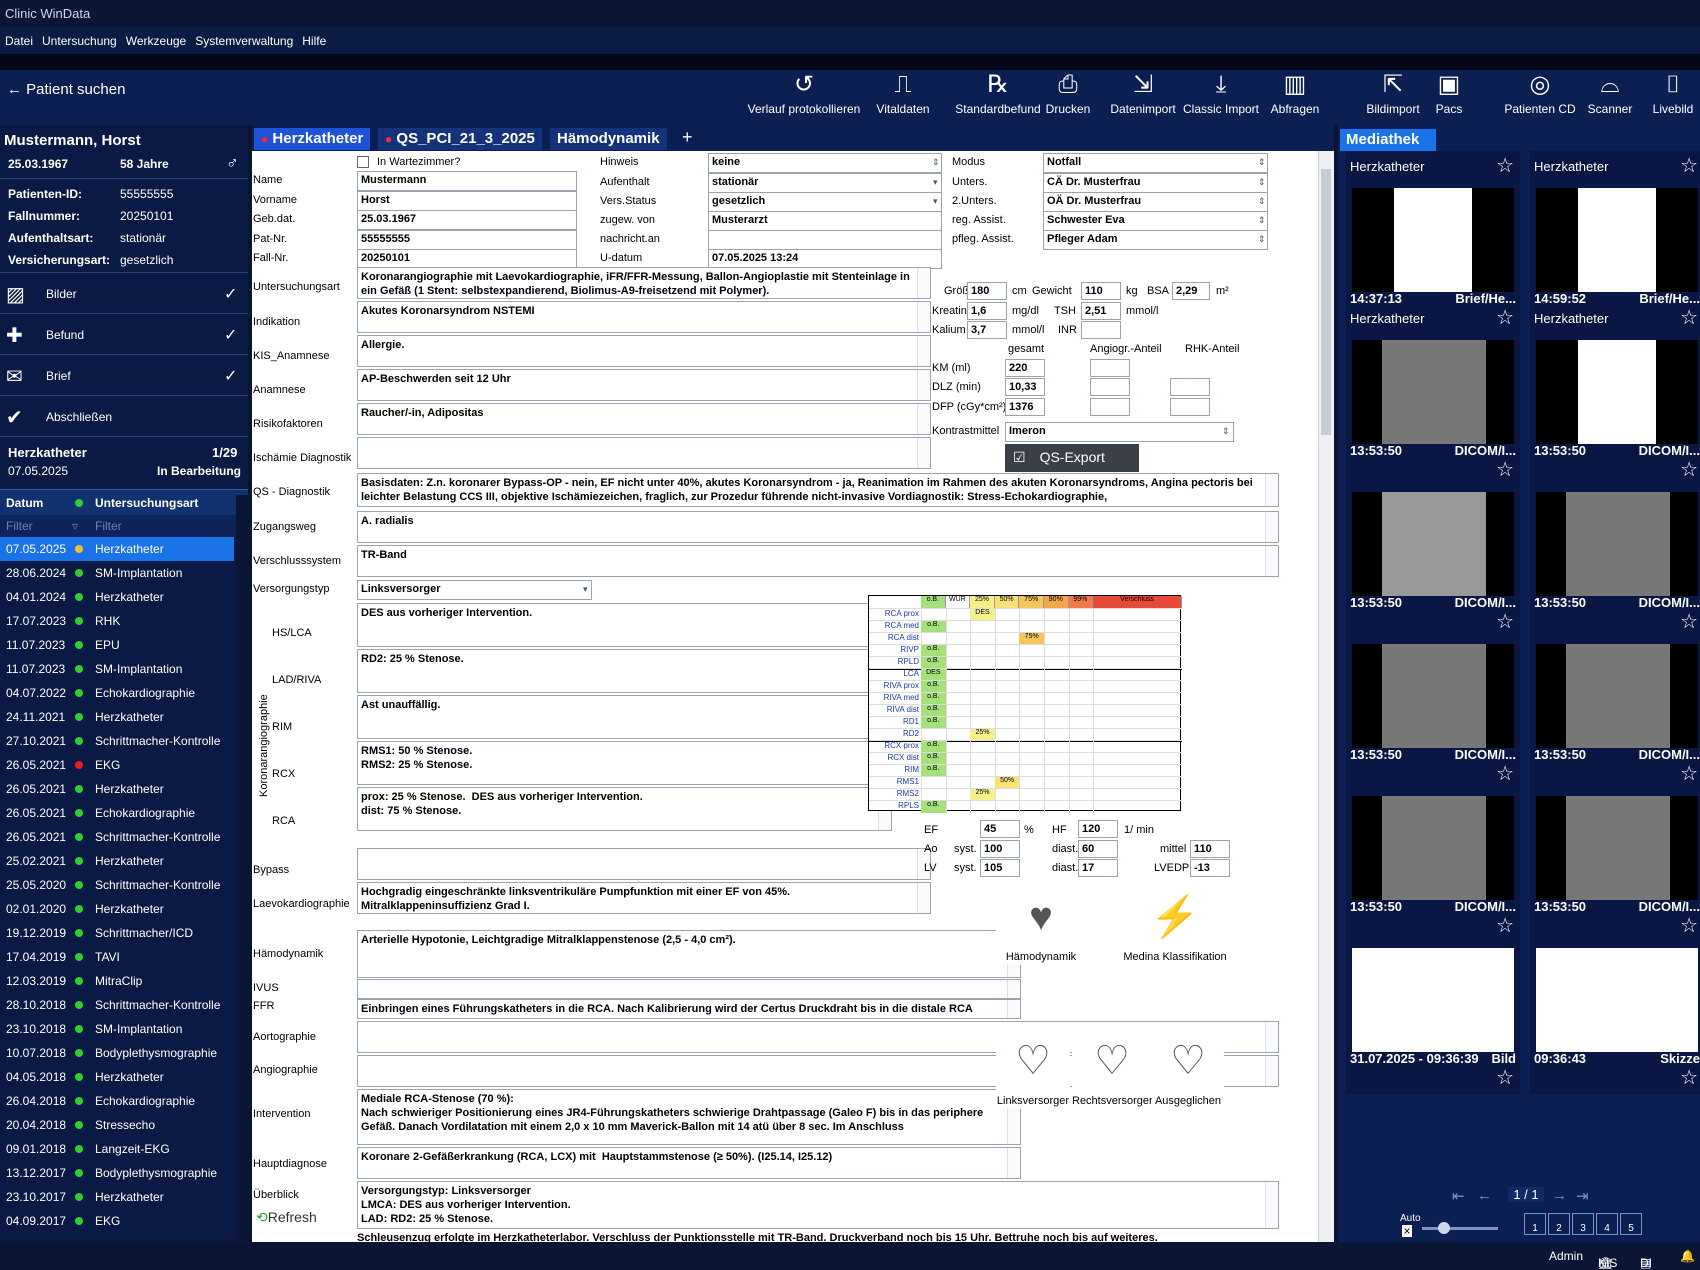 Image resolution: width=1700 pixels, height=1270 pixels. What do you see at coordinates (1673, 97) in the screenshot?
I see `media-toolbar-button-4: ⌷ Livebild` at bounding box center [1673, 97].